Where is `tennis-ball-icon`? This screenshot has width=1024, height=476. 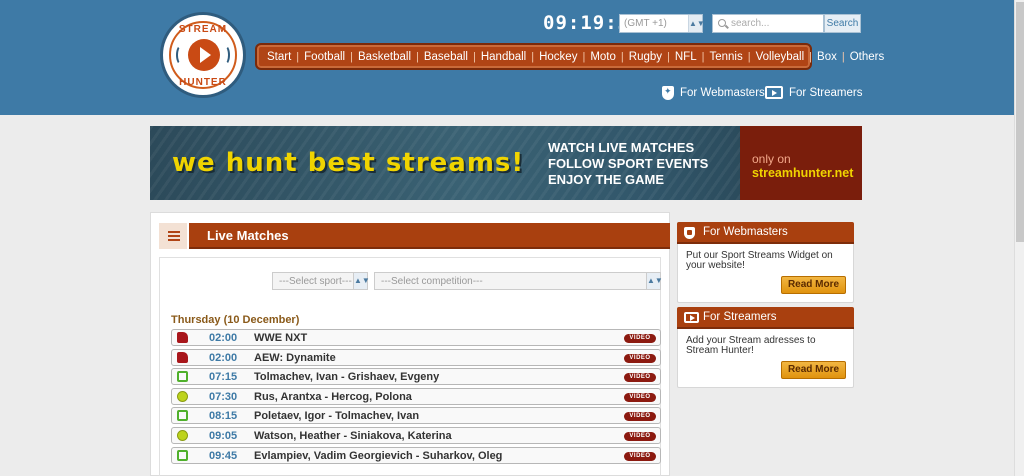 tennis-ball-icon is located at coordinates (182, 435).